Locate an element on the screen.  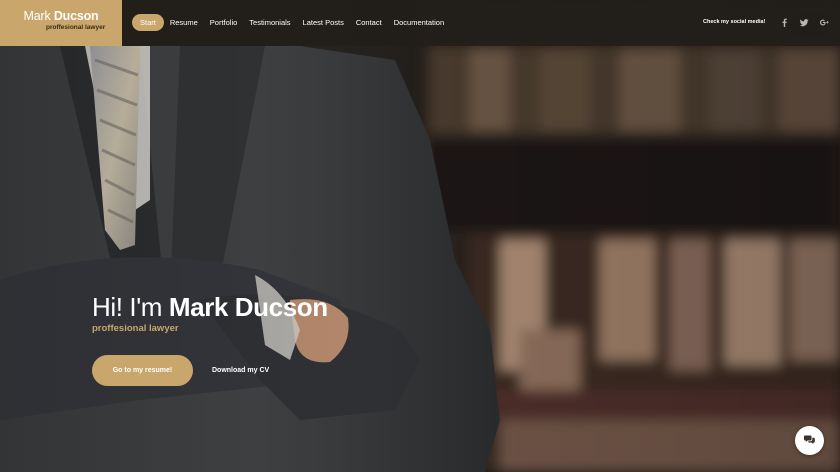
nav-item-portfolio: Portfolio is located at coordinates (224, 22).